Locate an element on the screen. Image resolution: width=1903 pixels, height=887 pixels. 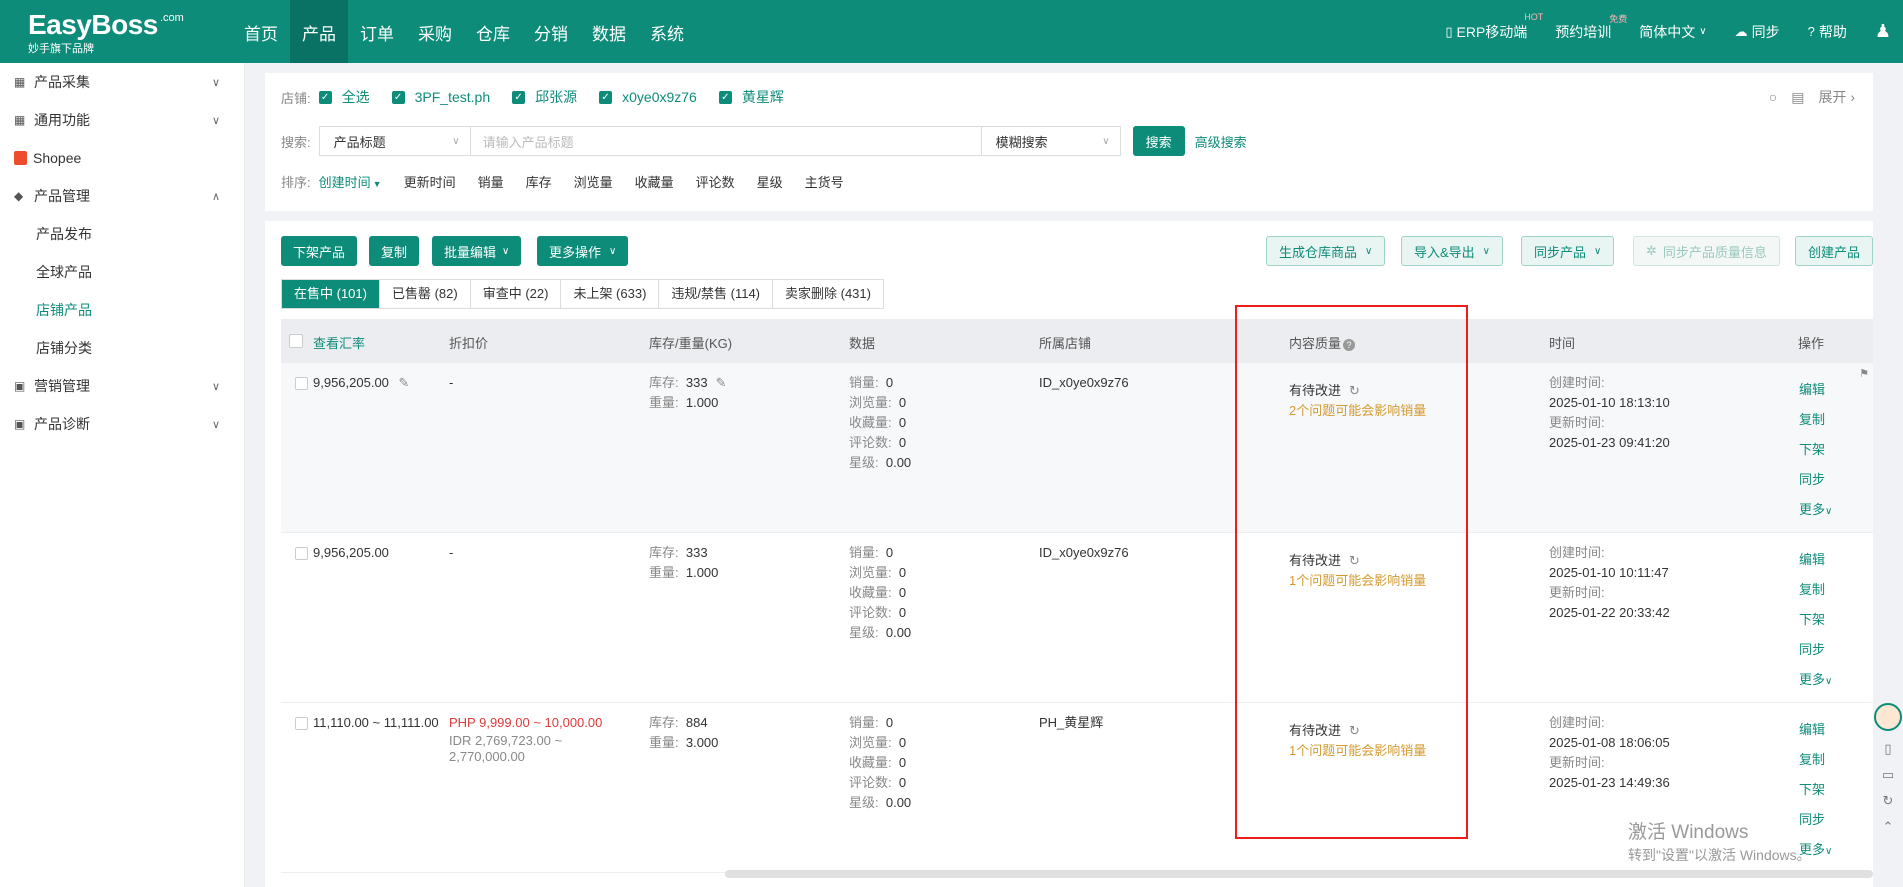
sidebar-item-common: ▦ 通用功能 ∨ is located at coordinates (122, 120).